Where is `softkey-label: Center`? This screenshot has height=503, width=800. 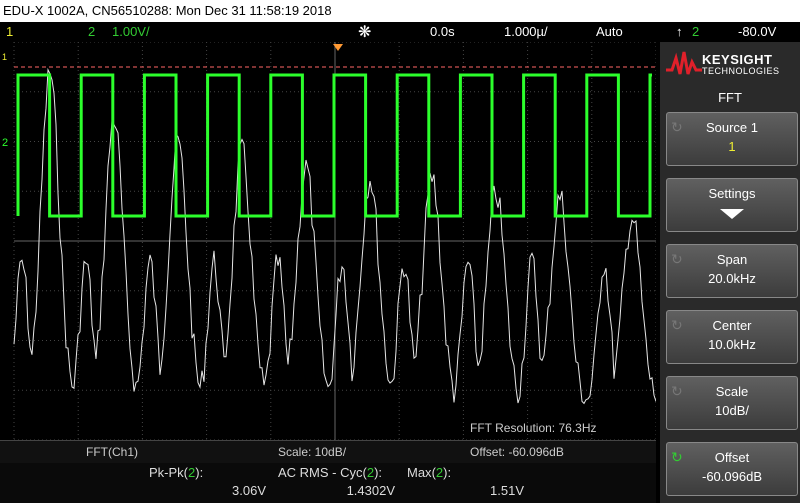
softkey-label: Center is located at coordinates (732, 325).